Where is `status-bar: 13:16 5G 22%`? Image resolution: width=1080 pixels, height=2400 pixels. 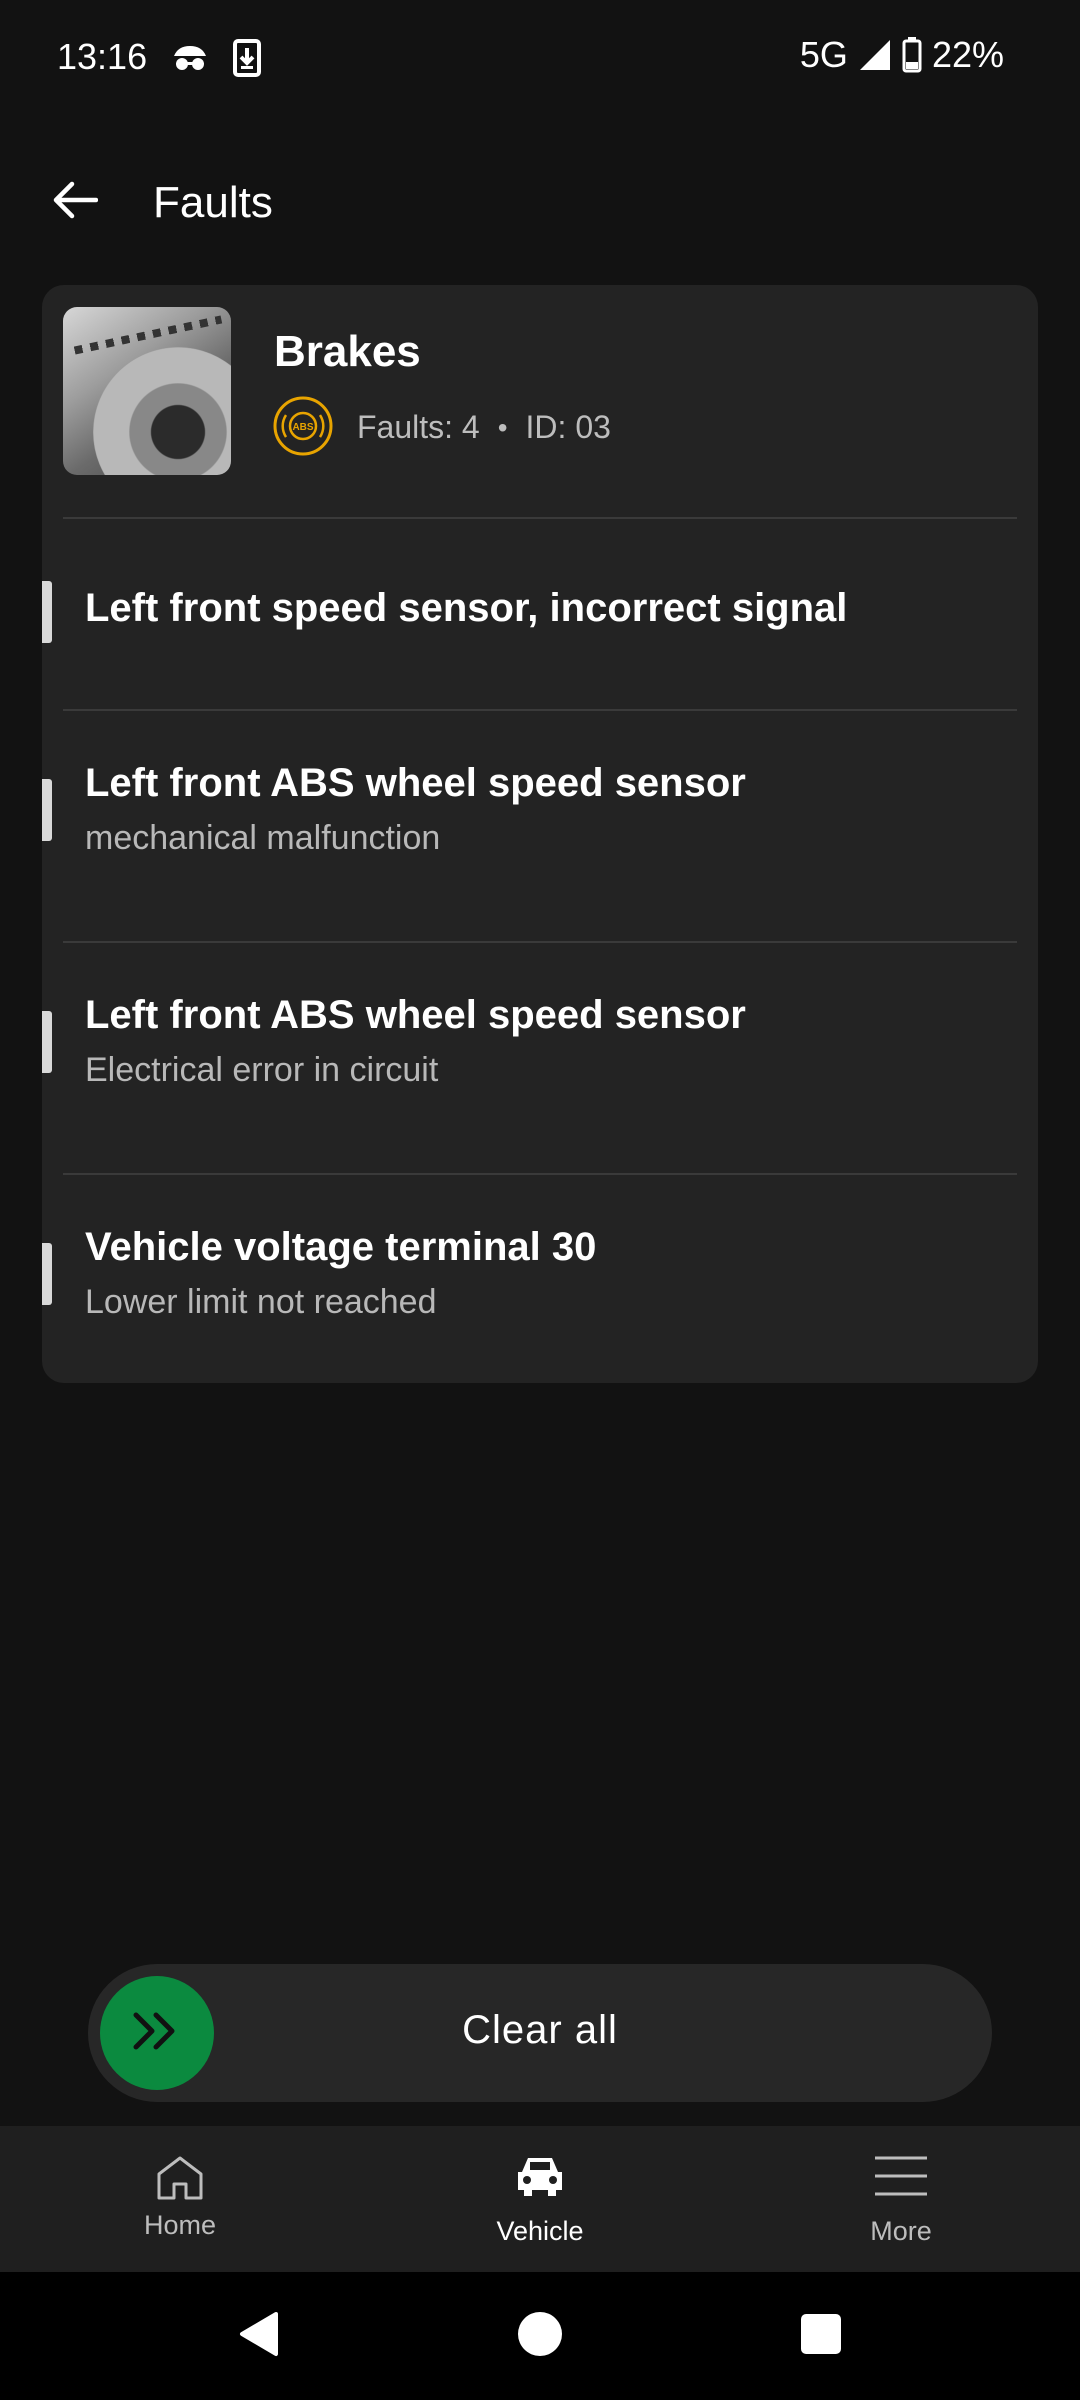 status-bar: 13:16 5G 22% is located at coordinates (540, 60).